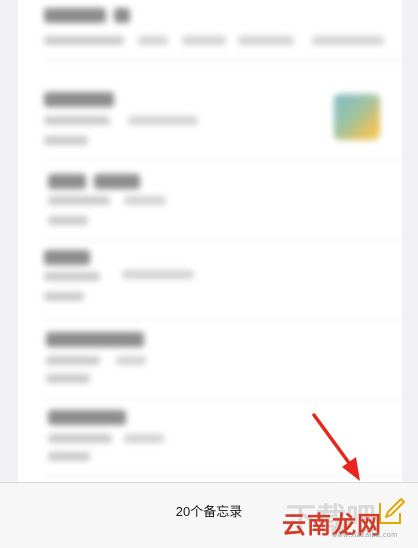 This screenshot has width=418, height=548. I want to click on note-thumbnail, so click(357, 117).